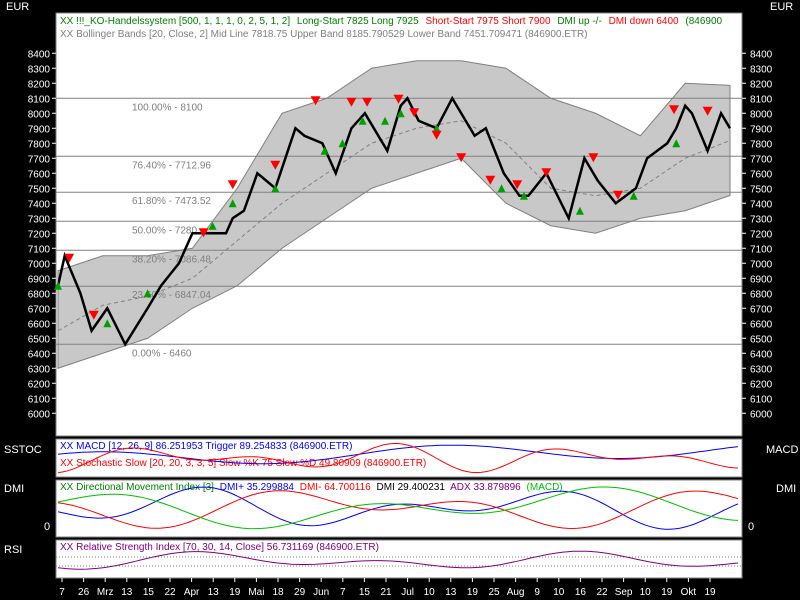  What do you see at coordinates (516, 592) in the screenshot?
I see `x-tick-label: Aug` at bounding box center [516, 592].